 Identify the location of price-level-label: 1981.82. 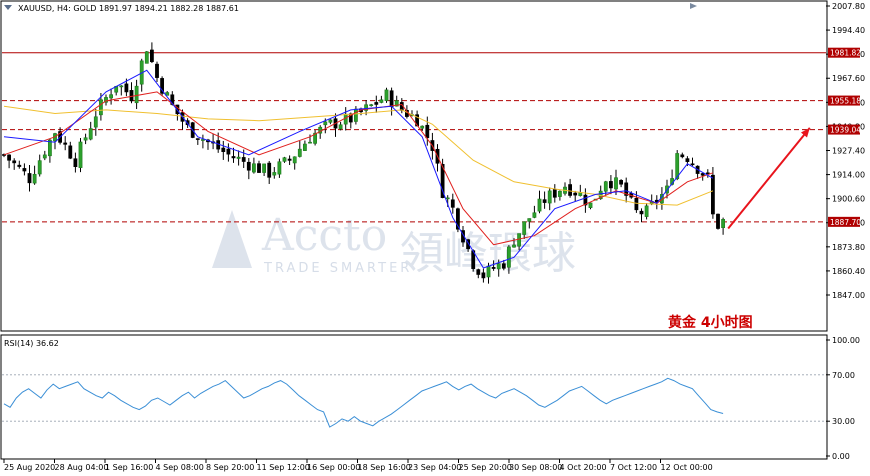
(845, 53).